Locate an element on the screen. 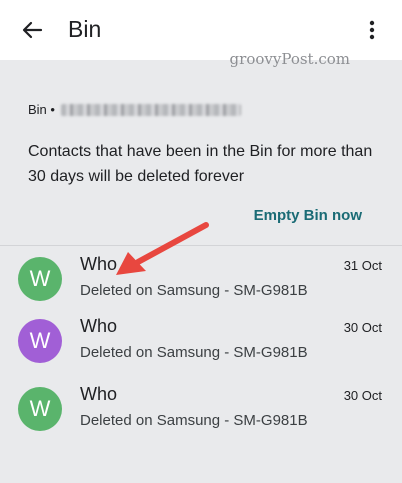  more-vert-icon is located at coordinates (372, 30).